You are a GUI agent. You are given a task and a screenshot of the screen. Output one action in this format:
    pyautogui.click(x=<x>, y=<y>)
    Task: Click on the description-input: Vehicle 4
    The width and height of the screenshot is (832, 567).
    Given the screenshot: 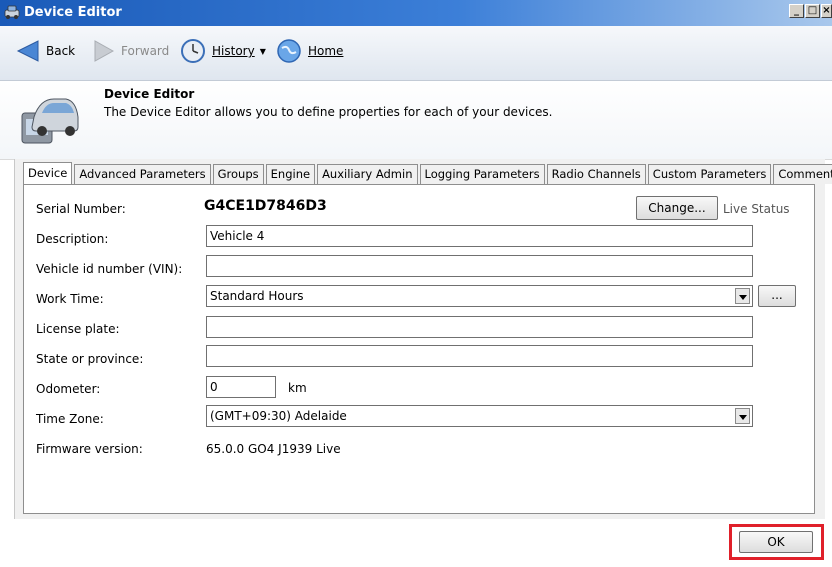 What is the action you would take?
    pyautogui.click(x=479, y=236)
    